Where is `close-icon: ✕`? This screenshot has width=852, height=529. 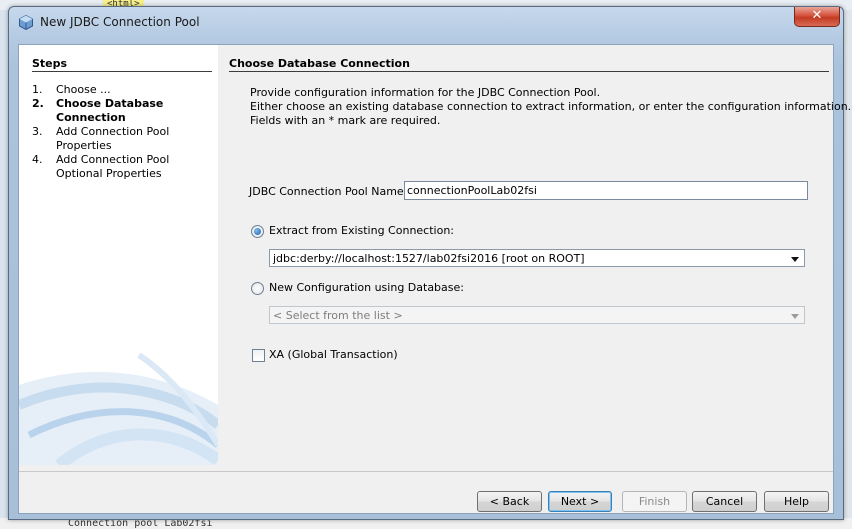
close-icon: ✕ is located at coordinates (817, 15).